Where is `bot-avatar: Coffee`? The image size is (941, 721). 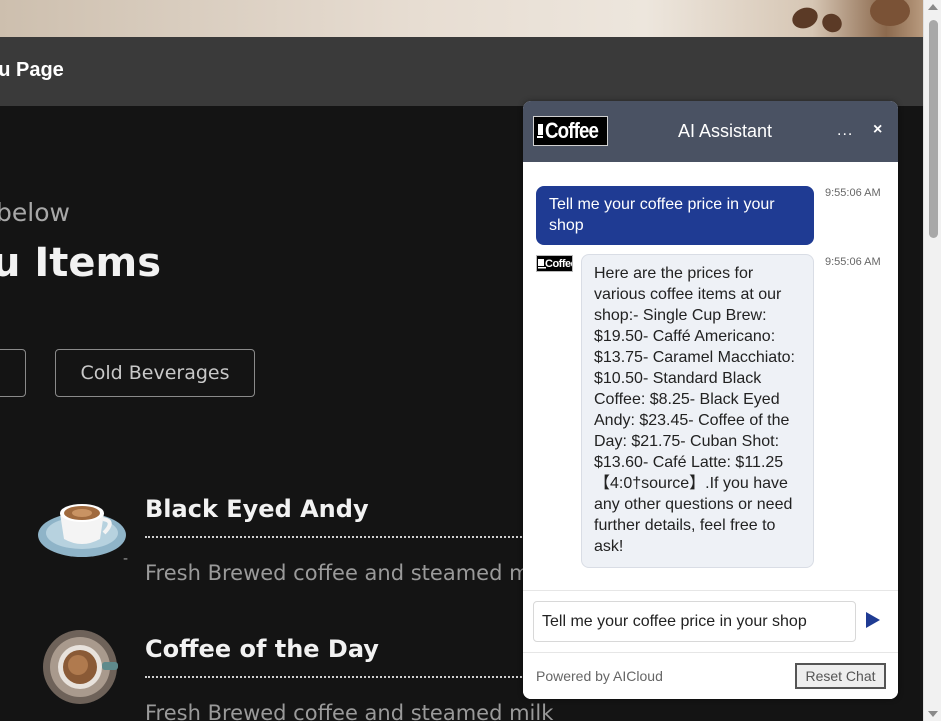 bot-avatar: Coffee is located at coordinates (554, 263).